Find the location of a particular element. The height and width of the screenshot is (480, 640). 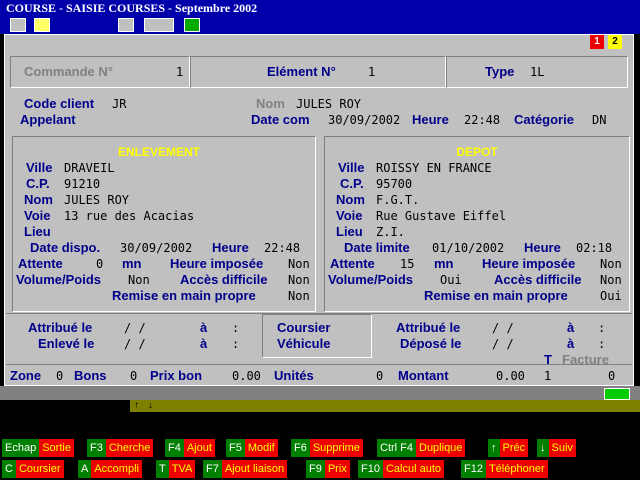

depot-title: DEPOT is located at coordinates (477, 152).